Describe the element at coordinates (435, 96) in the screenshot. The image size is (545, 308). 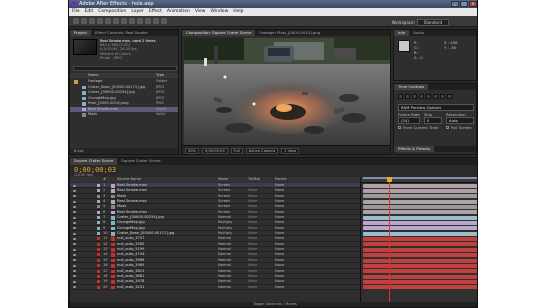
I see `audio-icon` at that location.